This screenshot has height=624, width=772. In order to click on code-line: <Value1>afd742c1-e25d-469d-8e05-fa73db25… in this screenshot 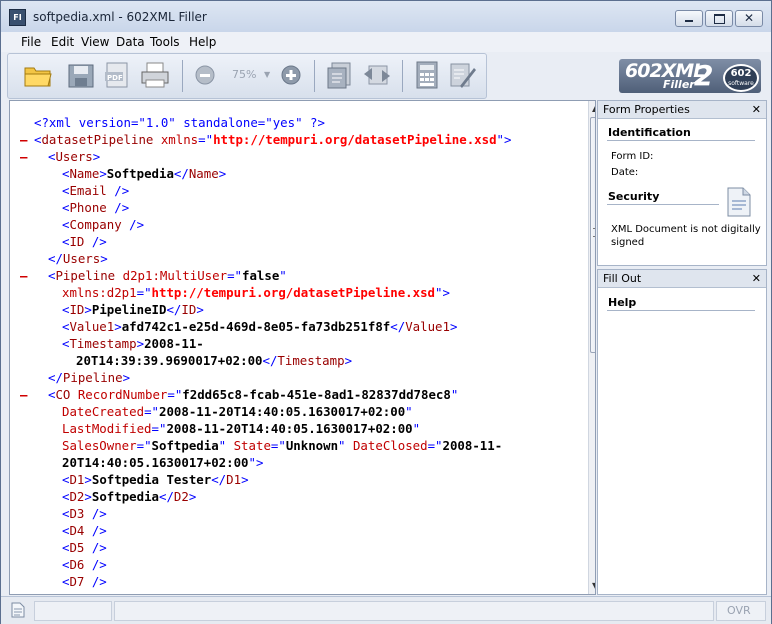, I will do `click(259, 326)`.